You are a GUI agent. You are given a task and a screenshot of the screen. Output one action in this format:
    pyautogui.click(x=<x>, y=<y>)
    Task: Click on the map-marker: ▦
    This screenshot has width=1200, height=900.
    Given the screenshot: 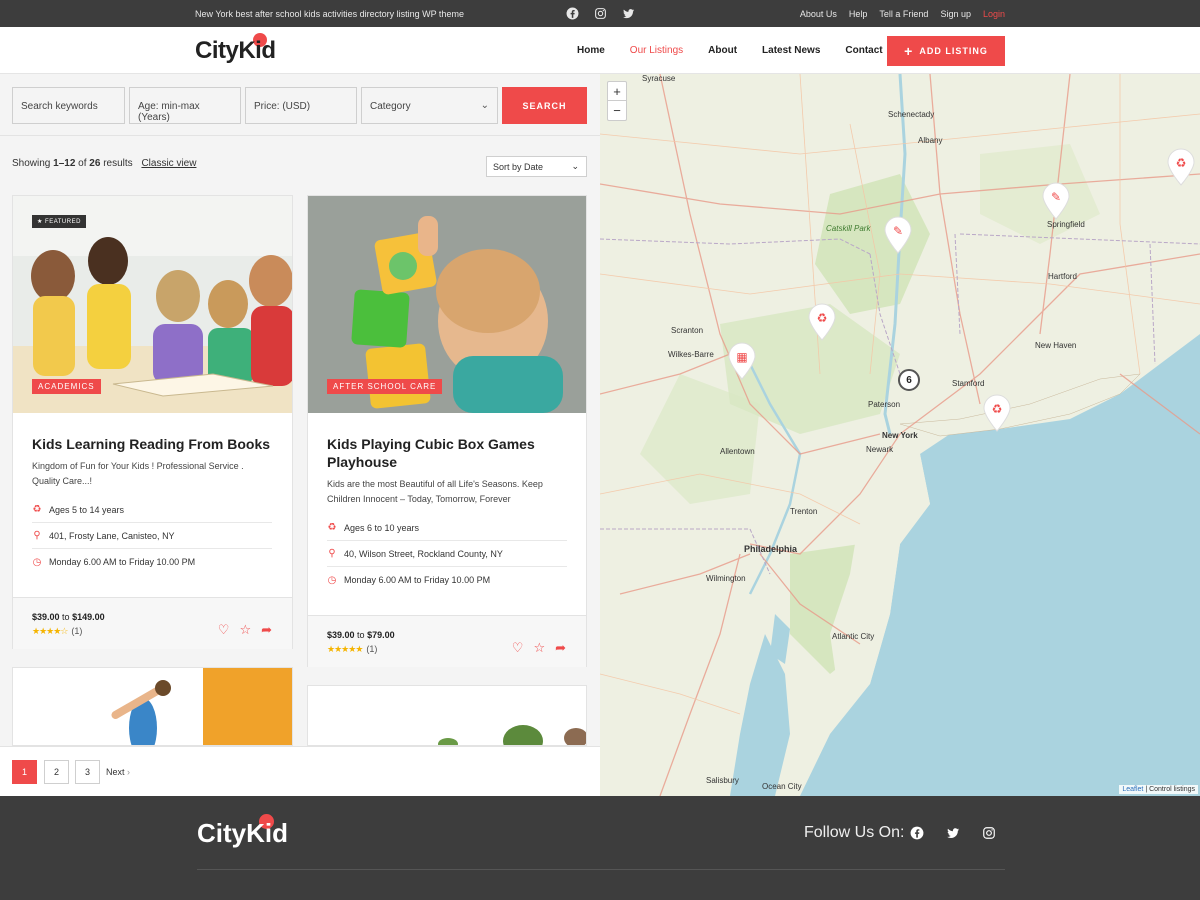 What is the action you would take?
    pyautogui.click(x=742, y=361)
    